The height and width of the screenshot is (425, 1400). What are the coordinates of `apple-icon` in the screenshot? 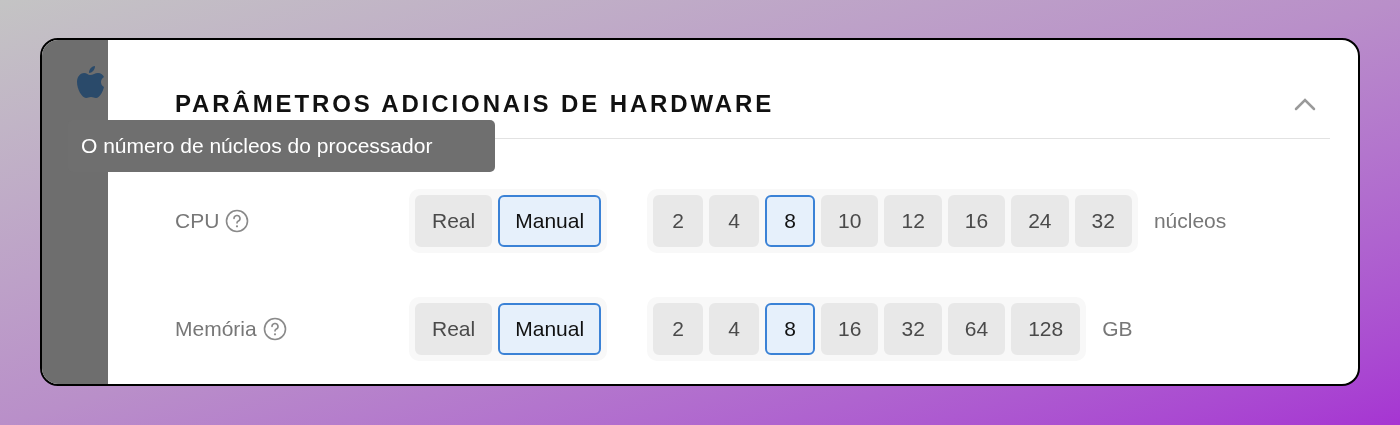 It's located at (90, 82).